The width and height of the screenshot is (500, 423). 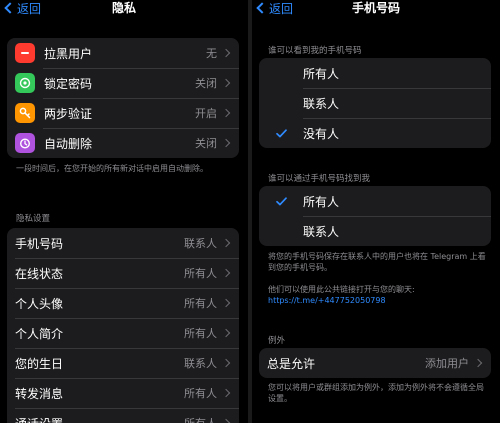 I want to click on row-passcode-lock: 锁定密码 关闭, so click(x=123, y=83).